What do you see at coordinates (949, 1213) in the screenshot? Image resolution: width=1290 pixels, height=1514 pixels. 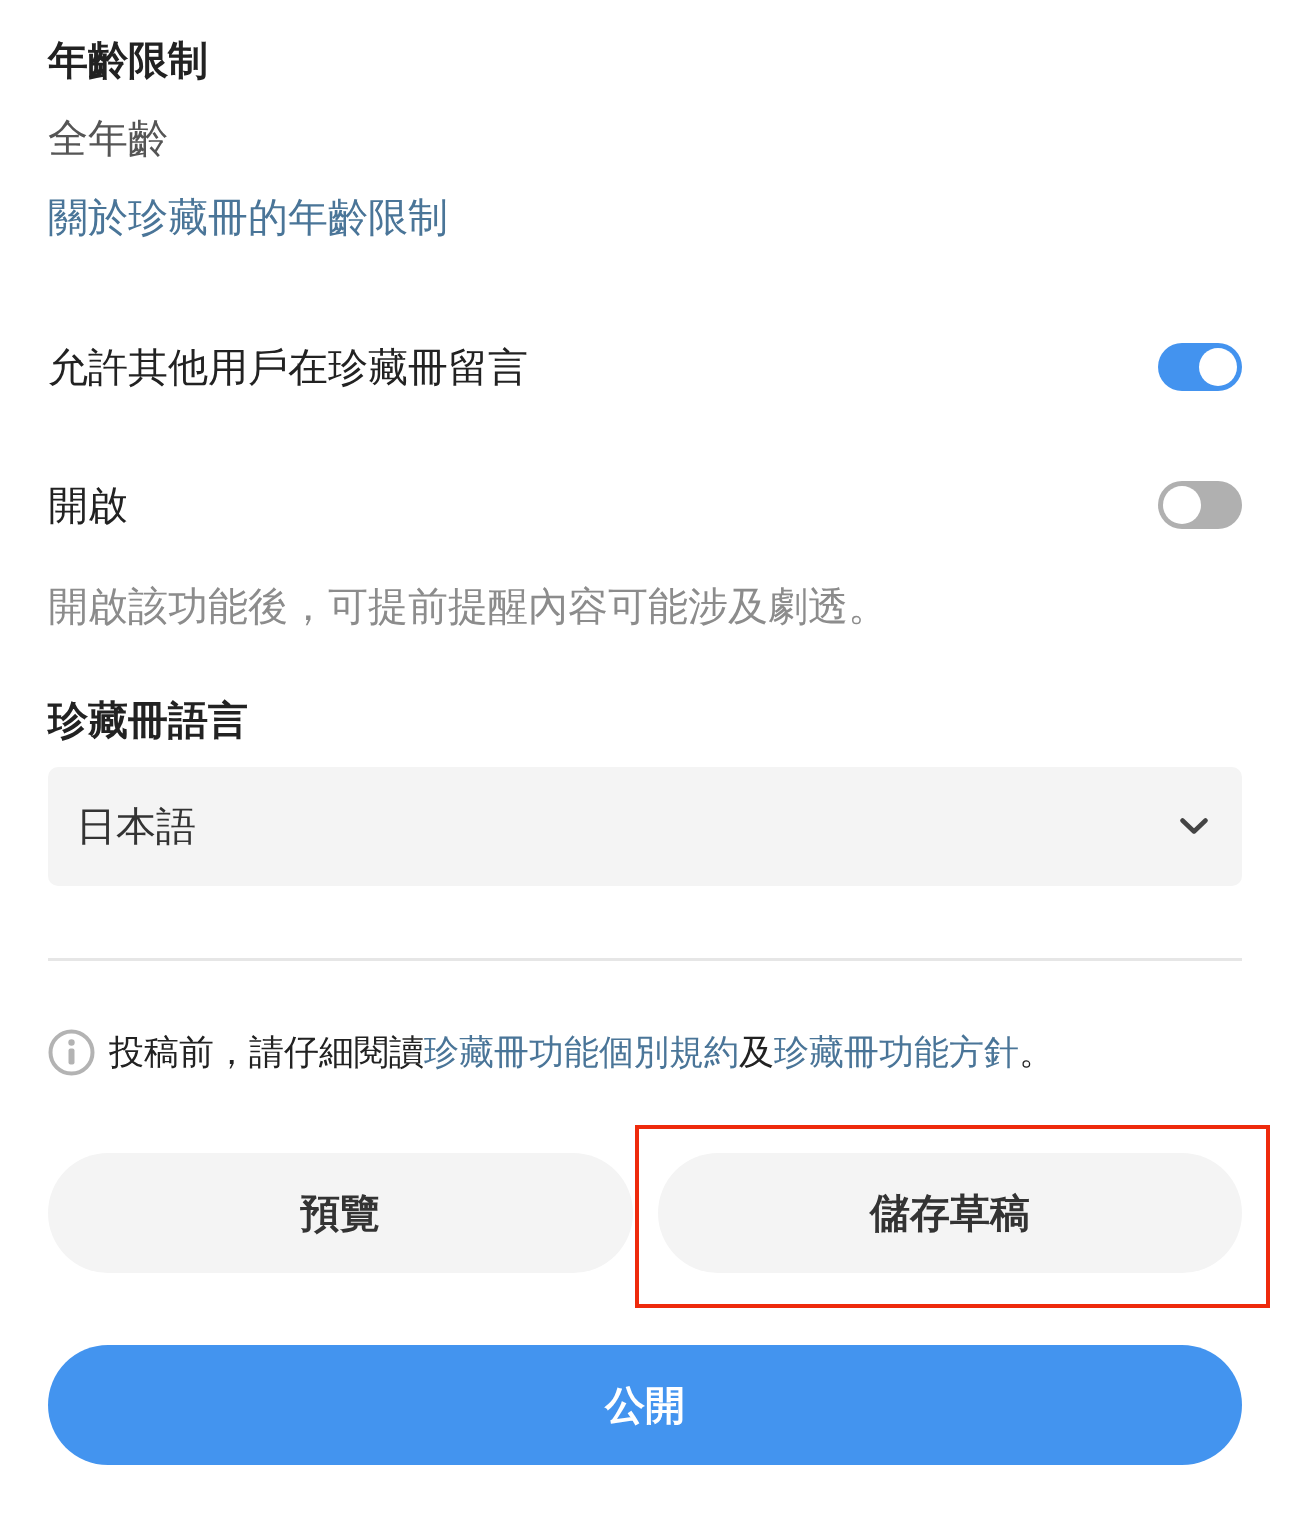 I see `save-draft-button: 儲存草稿` at bounding box center [949, 1213].